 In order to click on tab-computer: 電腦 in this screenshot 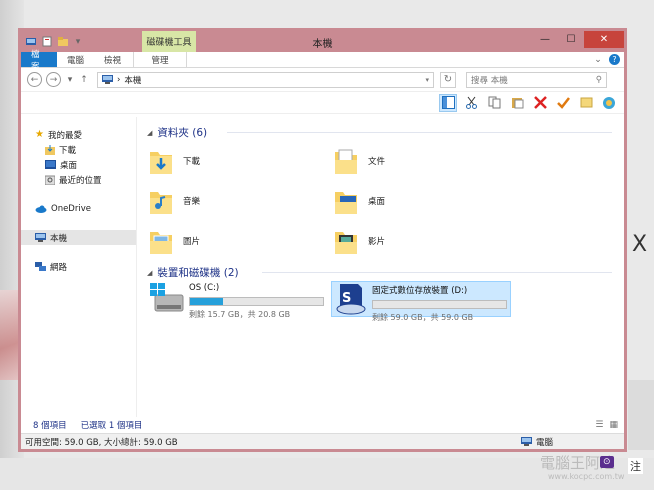, I will do `click(75, 59)`.